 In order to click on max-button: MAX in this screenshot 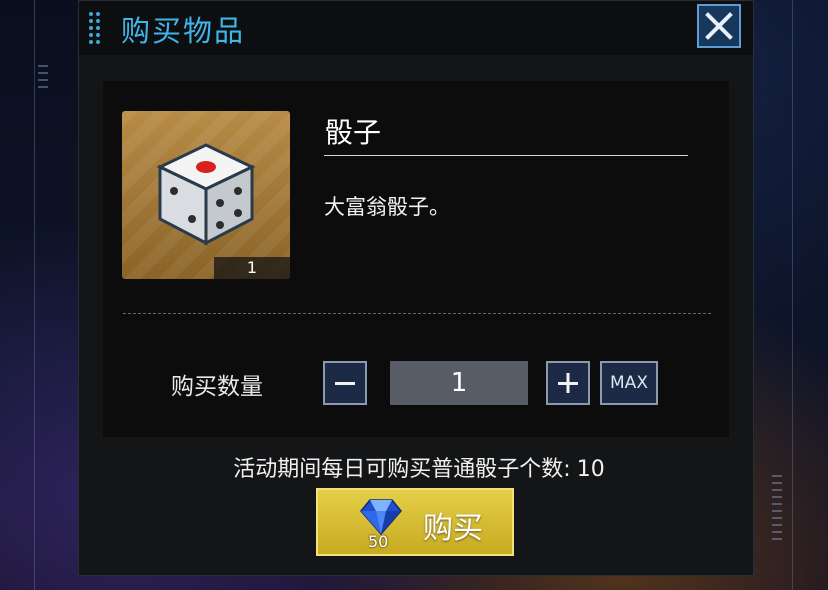, I will do `click(629, 383)`.